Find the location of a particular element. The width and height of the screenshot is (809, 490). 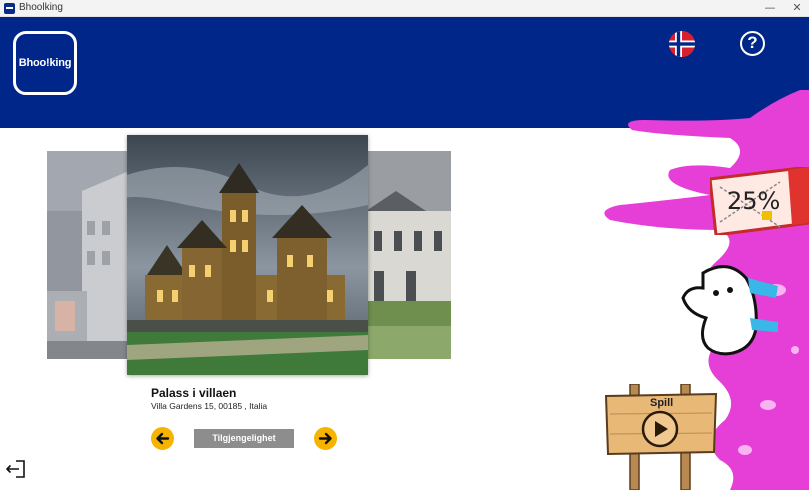

close-button: ✕ is located at coordinates (797, 8).